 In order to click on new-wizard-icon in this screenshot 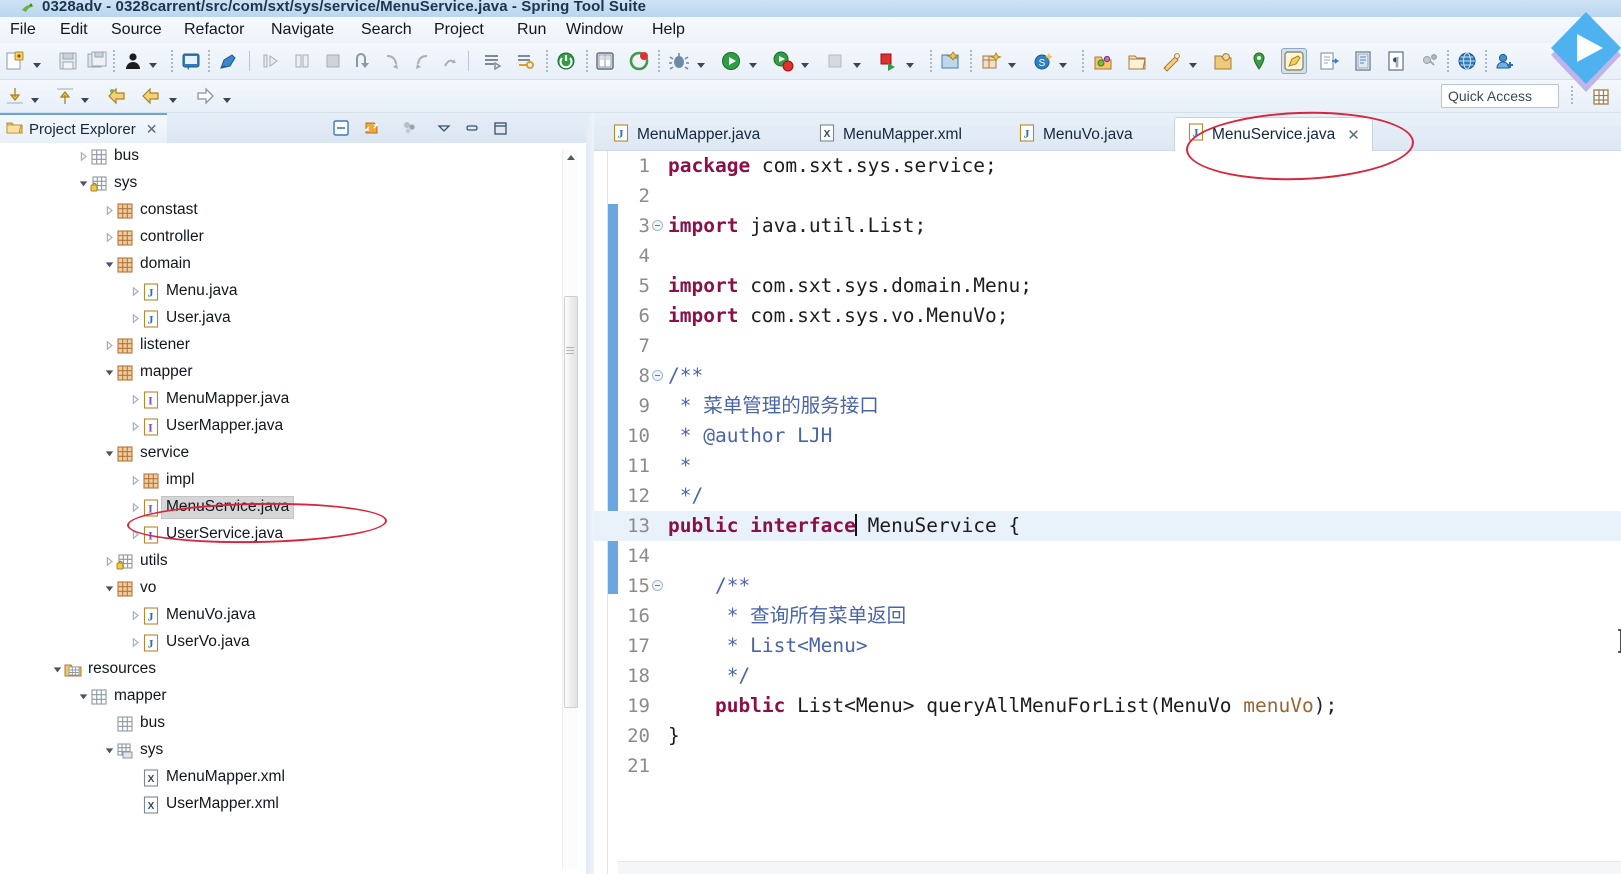, I will do `click(15, 61)`.